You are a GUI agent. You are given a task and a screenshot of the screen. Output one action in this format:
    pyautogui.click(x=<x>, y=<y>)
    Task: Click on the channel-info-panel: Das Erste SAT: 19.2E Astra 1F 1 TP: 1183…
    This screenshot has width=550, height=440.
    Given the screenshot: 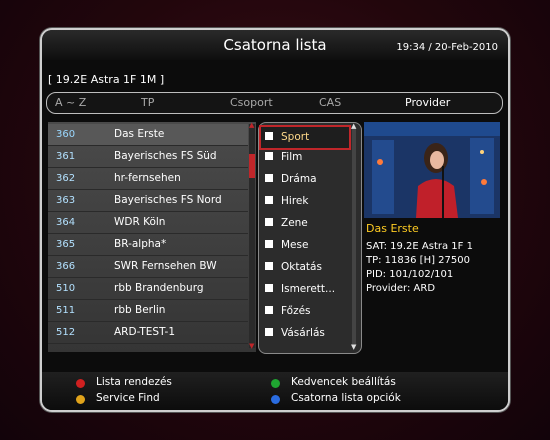 What is the action you would take?
    pyautogui.click(x=419, y=259)
    